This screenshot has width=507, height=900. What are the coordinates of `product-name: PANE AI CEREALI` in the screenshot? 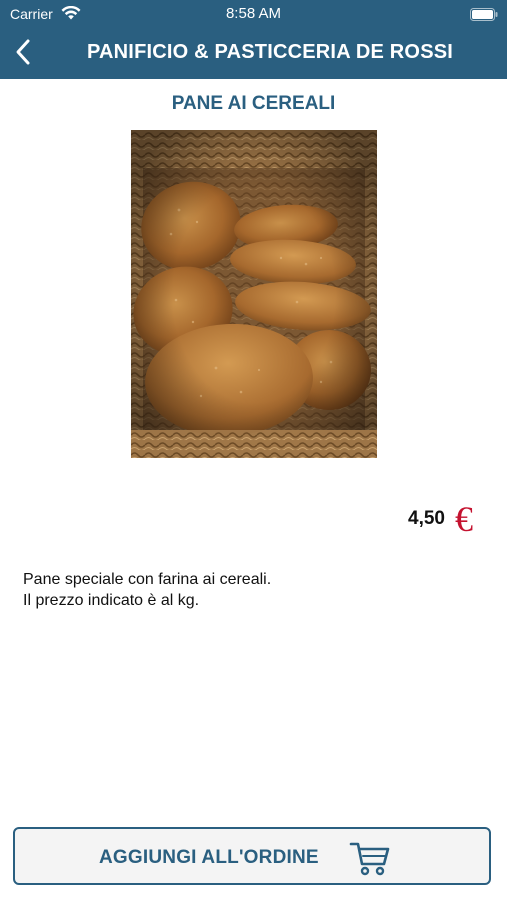 It's located at (253, 103).